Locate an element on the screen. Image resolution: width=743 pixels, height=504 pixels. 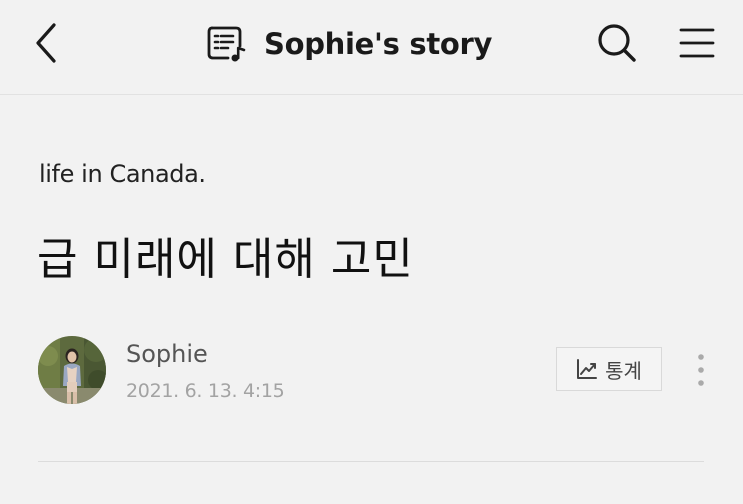
search-icon is located at coordinates (617, 43).